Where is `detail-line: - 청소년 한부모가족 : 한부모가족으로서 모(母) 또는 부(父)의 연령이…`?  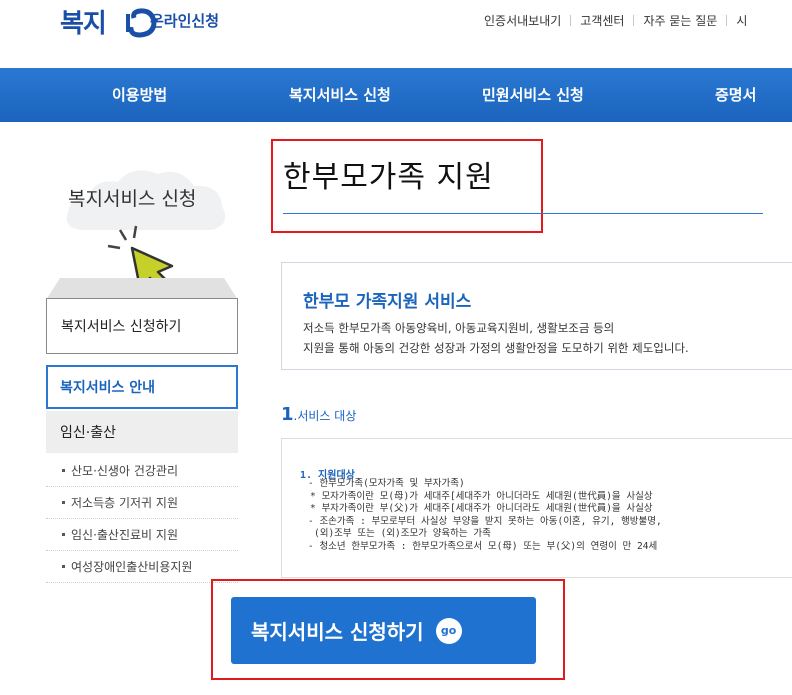 detail-line: - 청소년 한부모가족 : 한부모가족으로서 모(母) 또는 부(父)의 연령이… is located at coordinates (483, 546).